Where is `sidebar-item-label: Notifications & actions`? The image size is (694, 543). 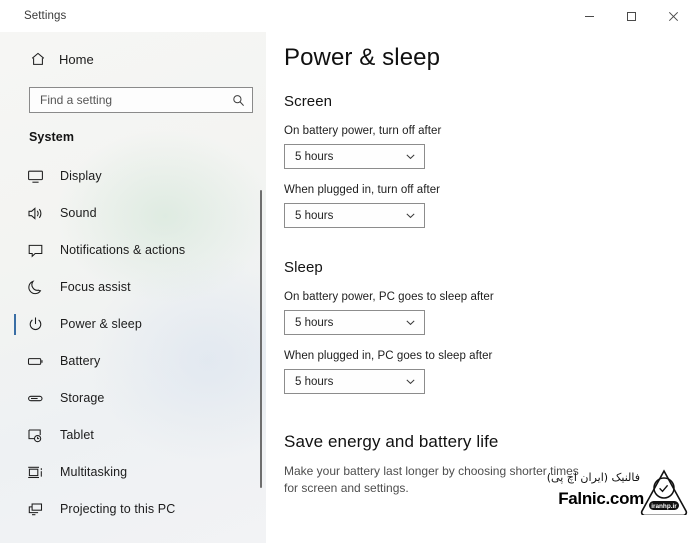 sidebar-item-label: Notifications & actions is located at coordinates (123, 250).